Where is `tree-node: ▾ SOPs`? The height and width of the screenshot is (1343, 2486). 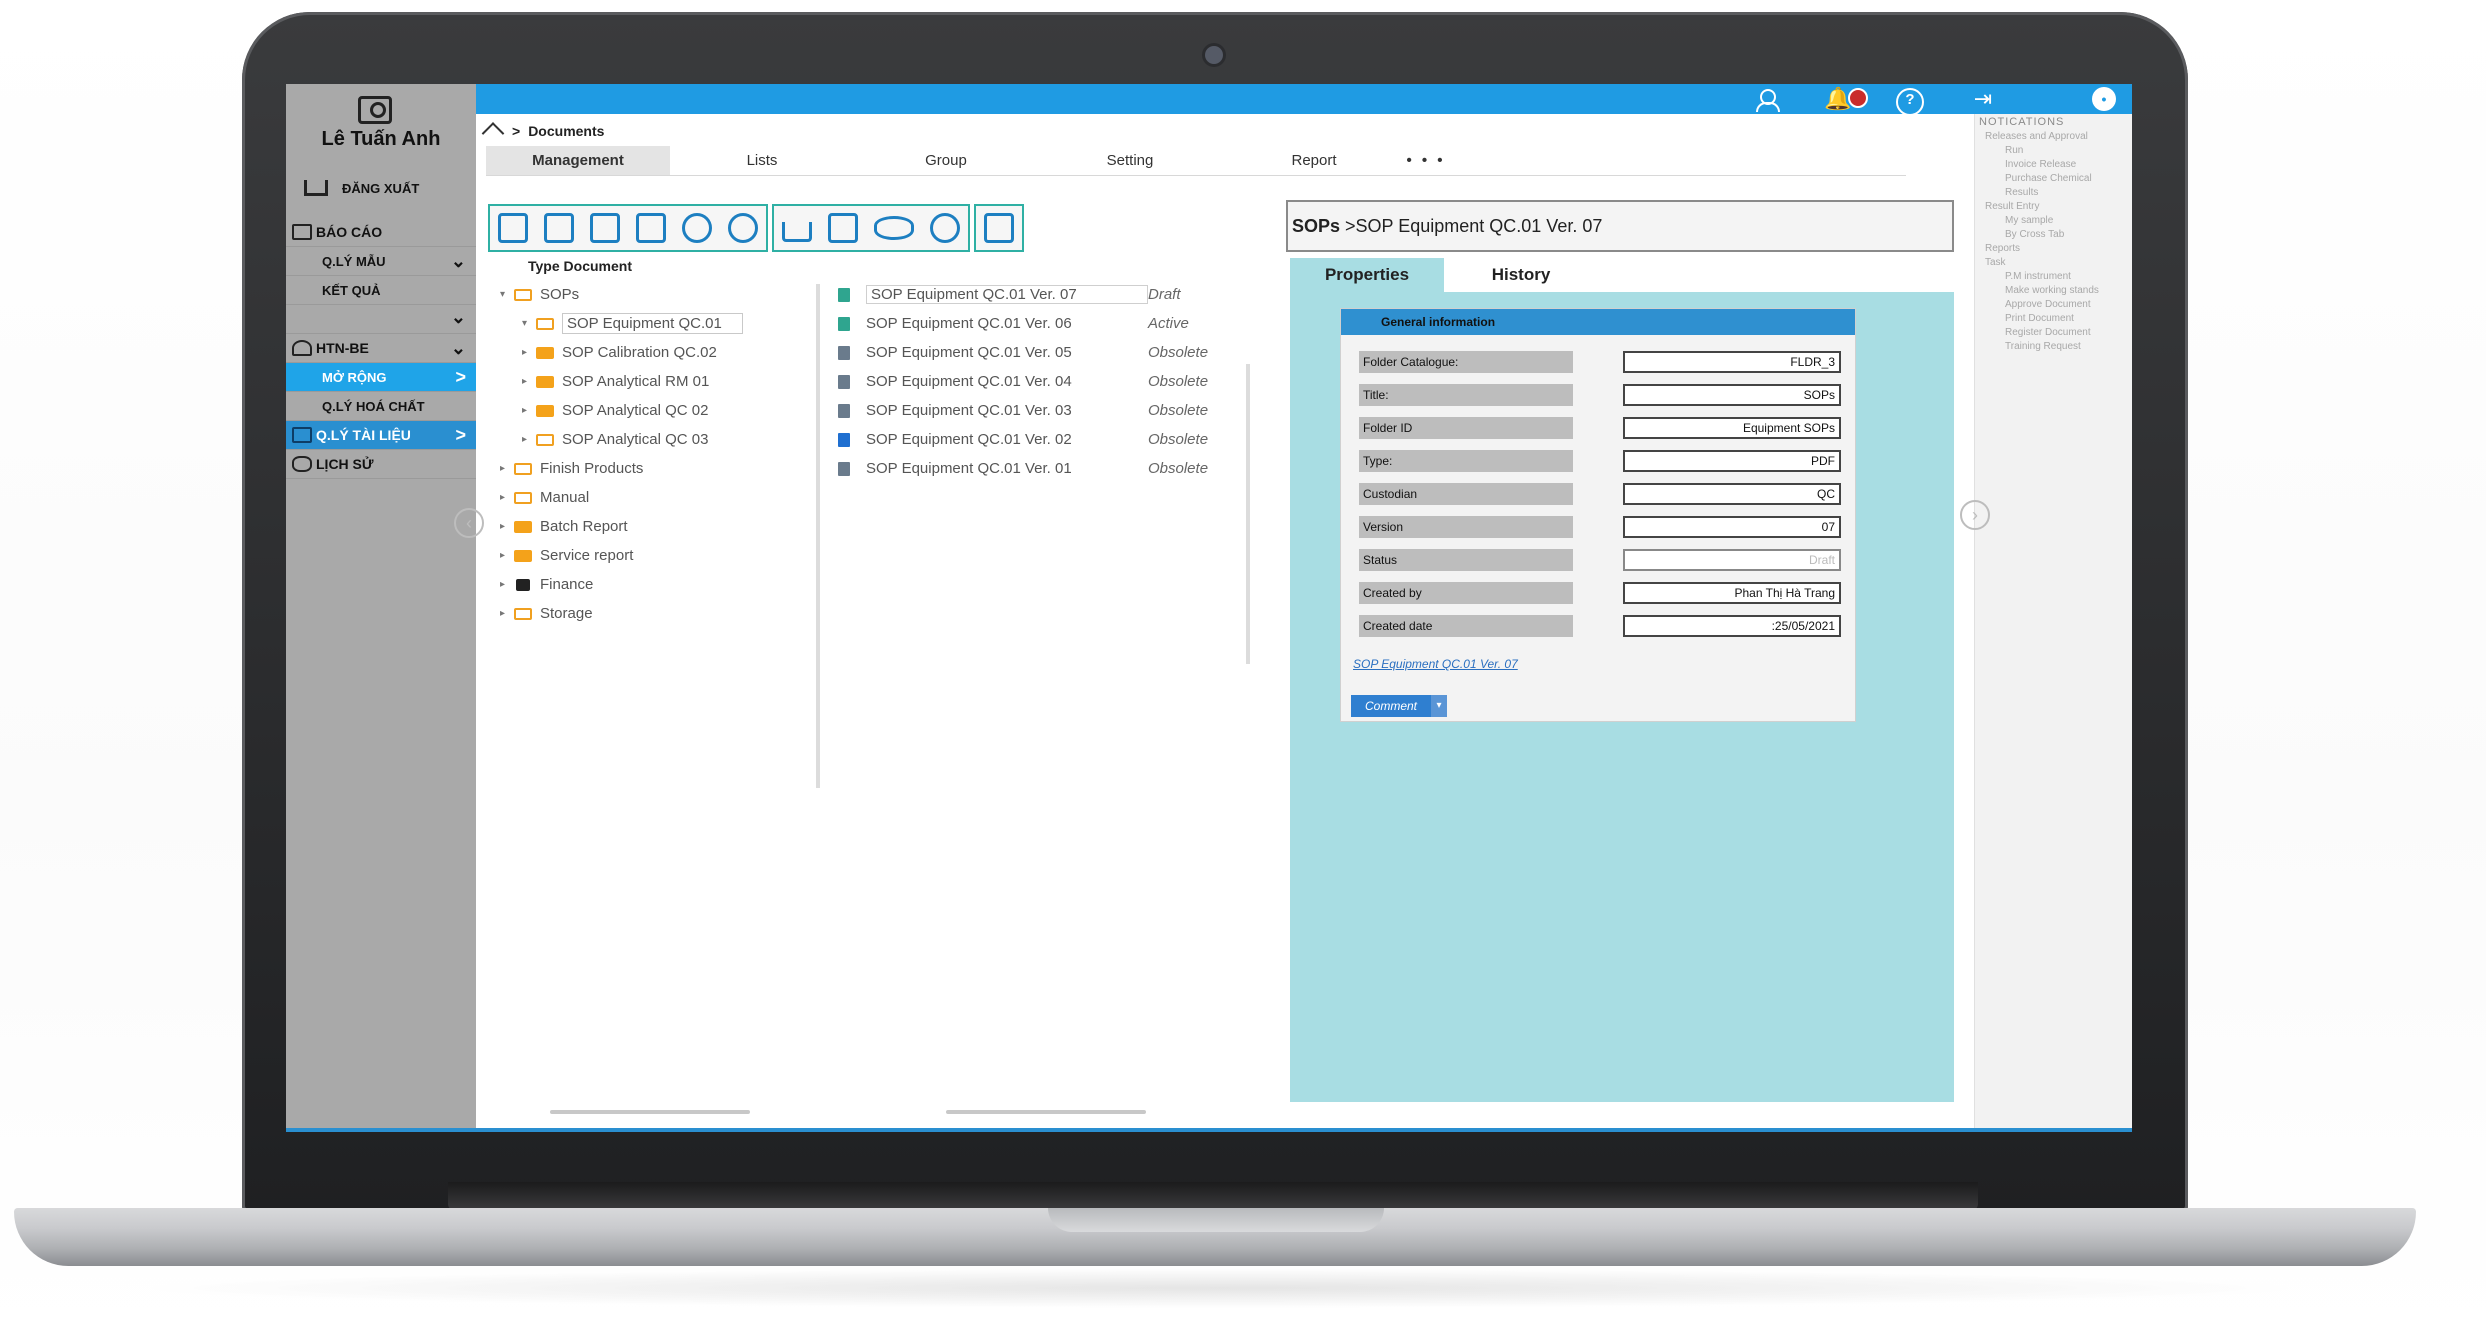 tree-node: ▾ SOPs is located at coordinates (658, 294).